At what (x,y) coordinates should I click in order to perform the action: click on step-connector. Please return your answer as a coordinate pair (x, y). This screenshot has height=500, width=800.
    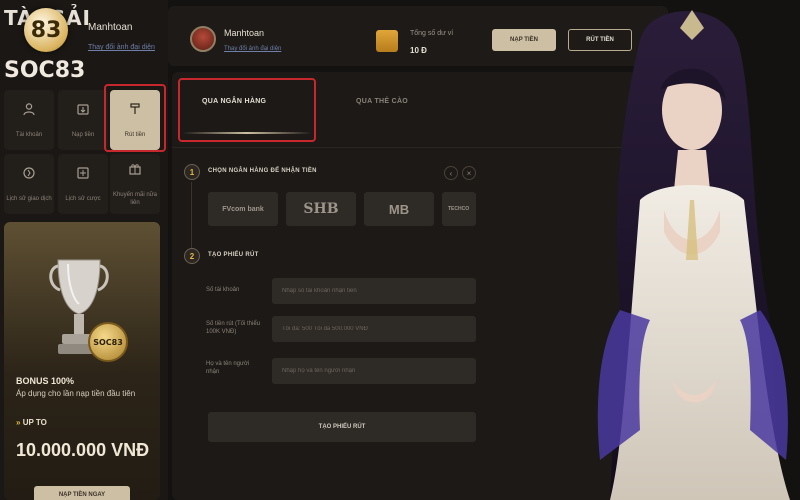
    Looking at the image, I should click on (191, 215).